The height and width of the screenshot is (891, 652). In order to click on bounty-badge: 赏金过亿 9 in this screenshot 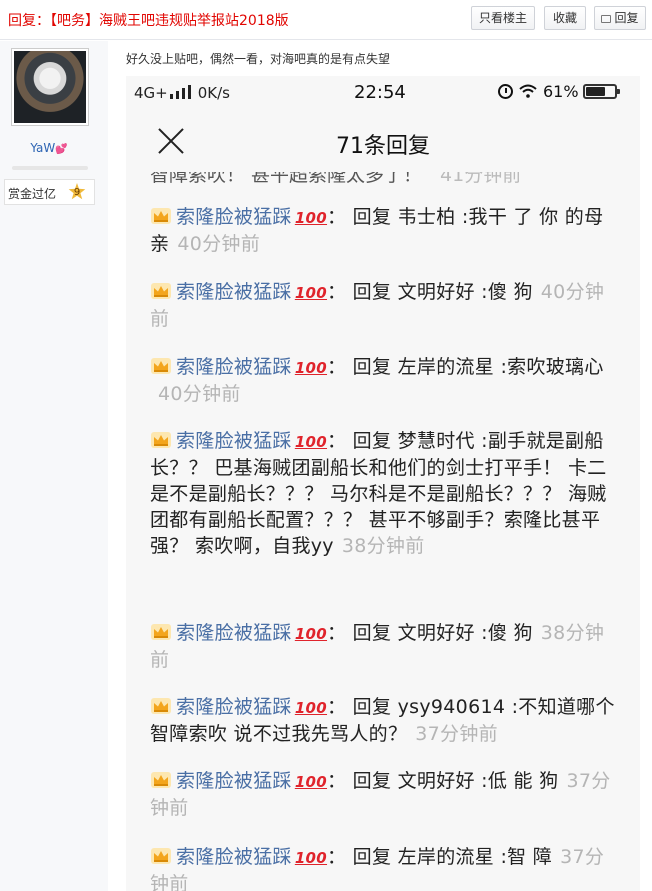, I will do `click(49, 192)`.